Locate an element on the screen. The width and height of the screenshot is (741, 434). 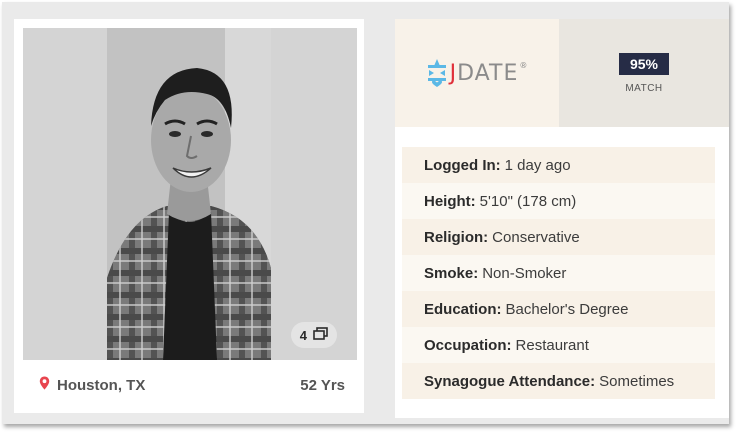
brand-logo: JDATE® is located at coordinates (477, 73).